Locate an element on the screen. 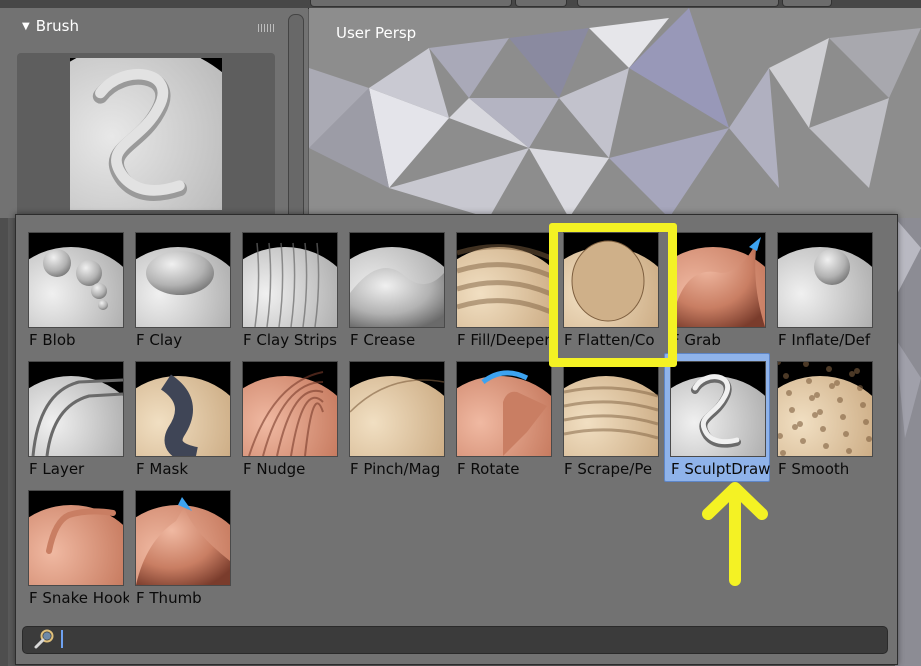 This screenshot has height=666, width=921. text-caret is located at coordinates (62, 639).